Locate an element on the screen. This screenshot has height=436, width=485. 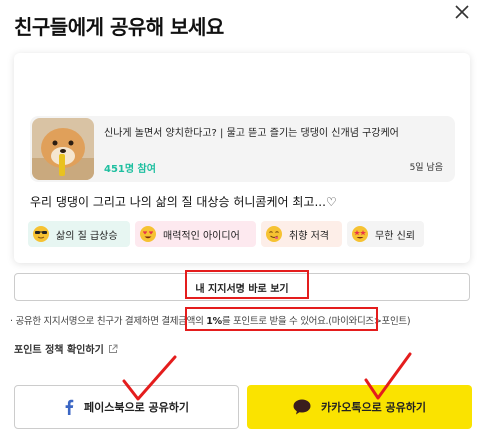
chip-label: 무한 신뢰 is located at coordinates (395, 236).